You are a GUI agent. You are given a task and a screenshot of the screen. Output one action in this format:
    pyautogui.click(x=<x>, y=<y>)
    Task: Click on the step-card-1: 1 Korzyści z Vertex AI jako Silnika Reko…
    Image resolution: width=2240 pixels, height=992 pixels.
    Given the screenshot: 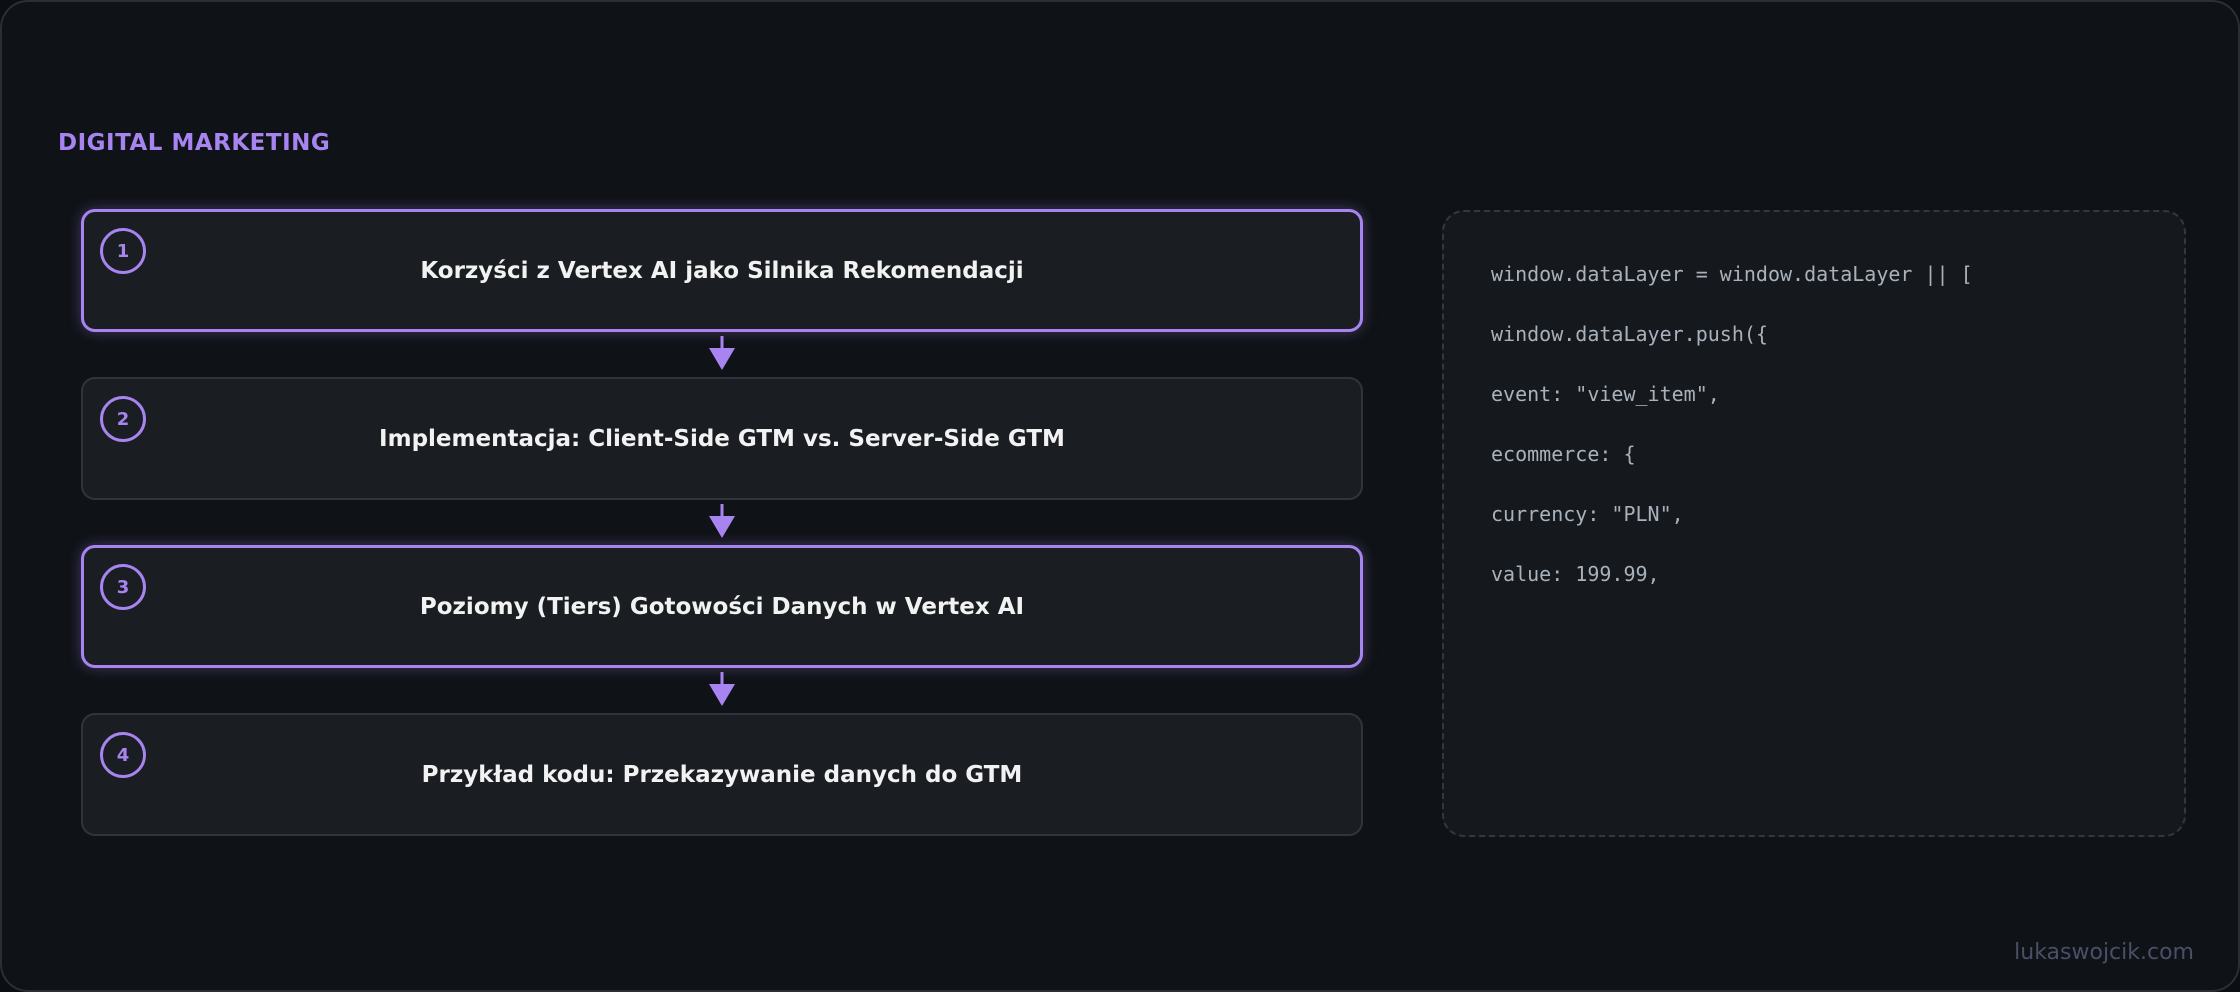 What is the action you would take?
    pyautogui.click(x=722, y=270)
    